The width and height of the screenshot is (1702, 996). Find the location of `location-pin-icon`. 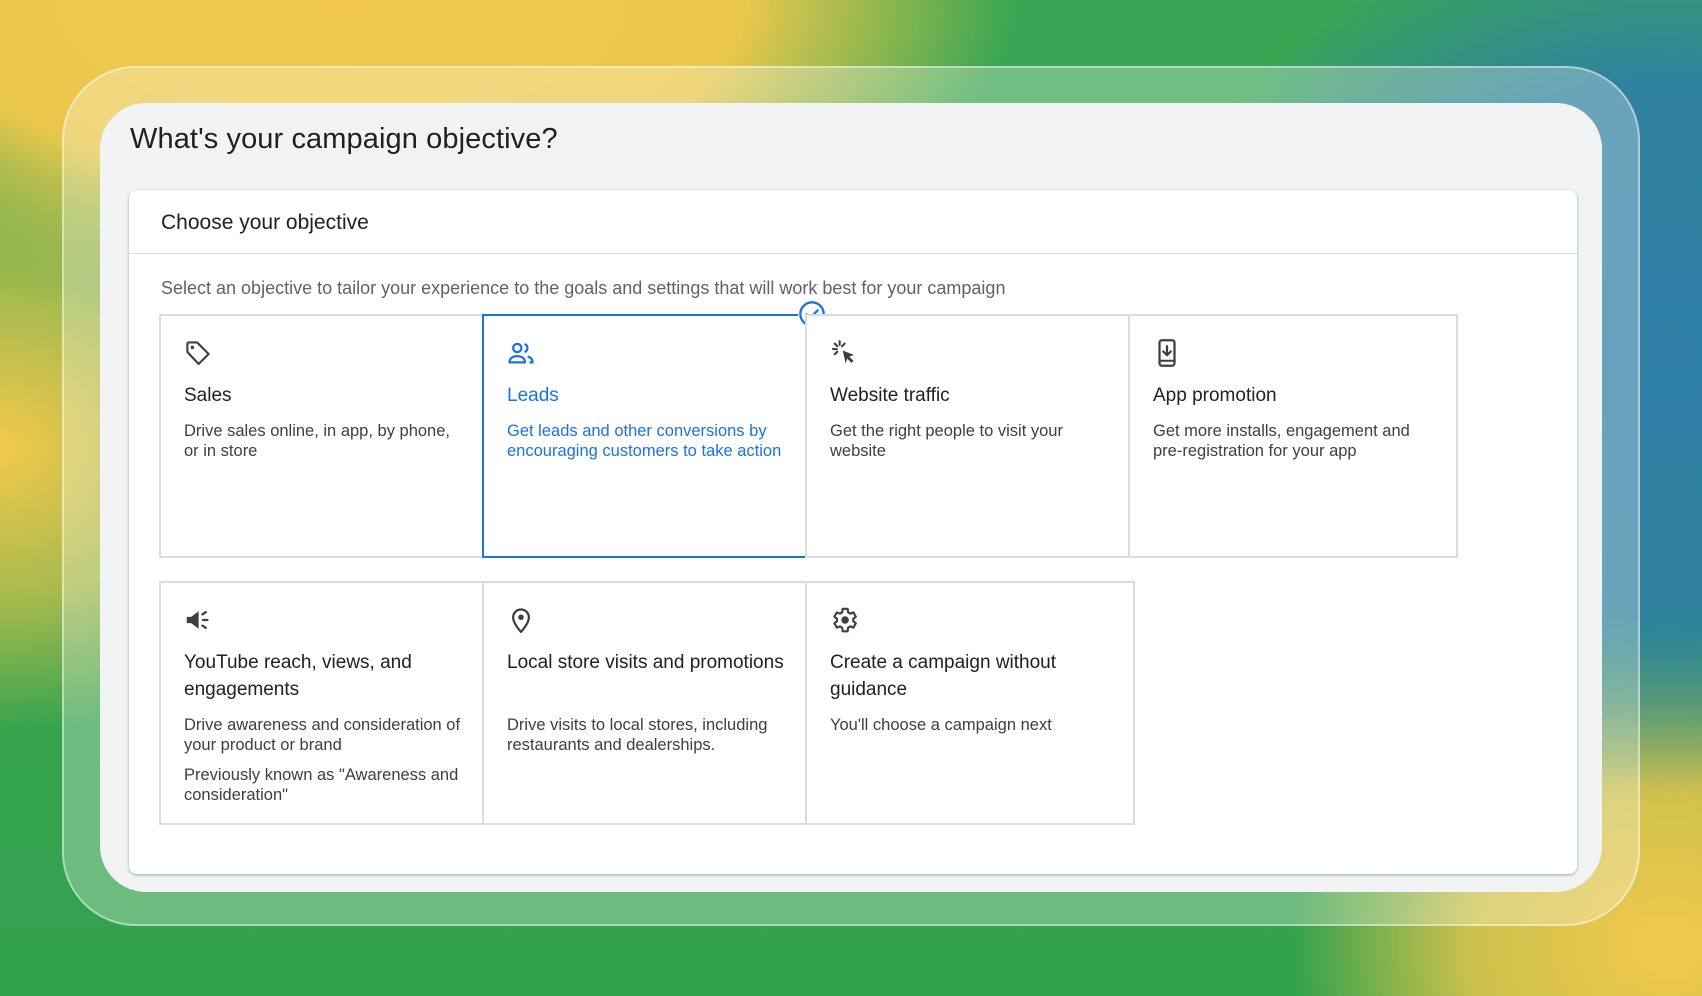

location-pin-icon is located at coordinates (521, 620).